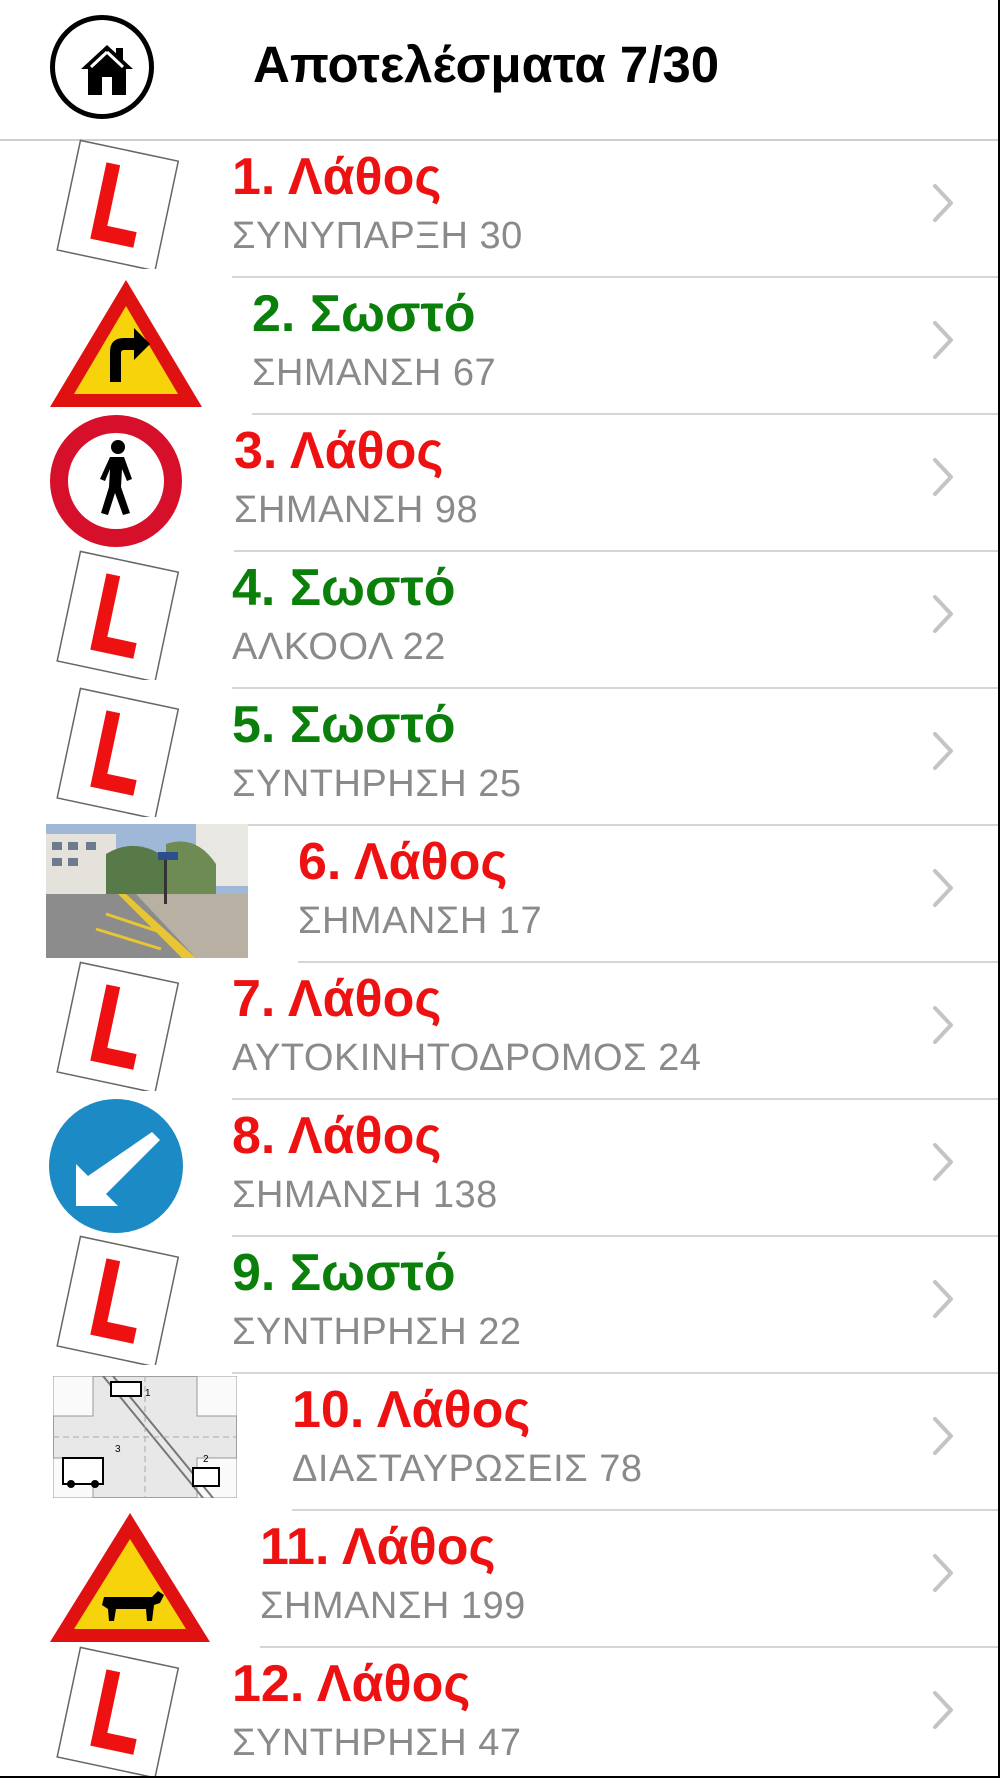  I want to click on result-title: 5. Σωστό, so click(344, 725).